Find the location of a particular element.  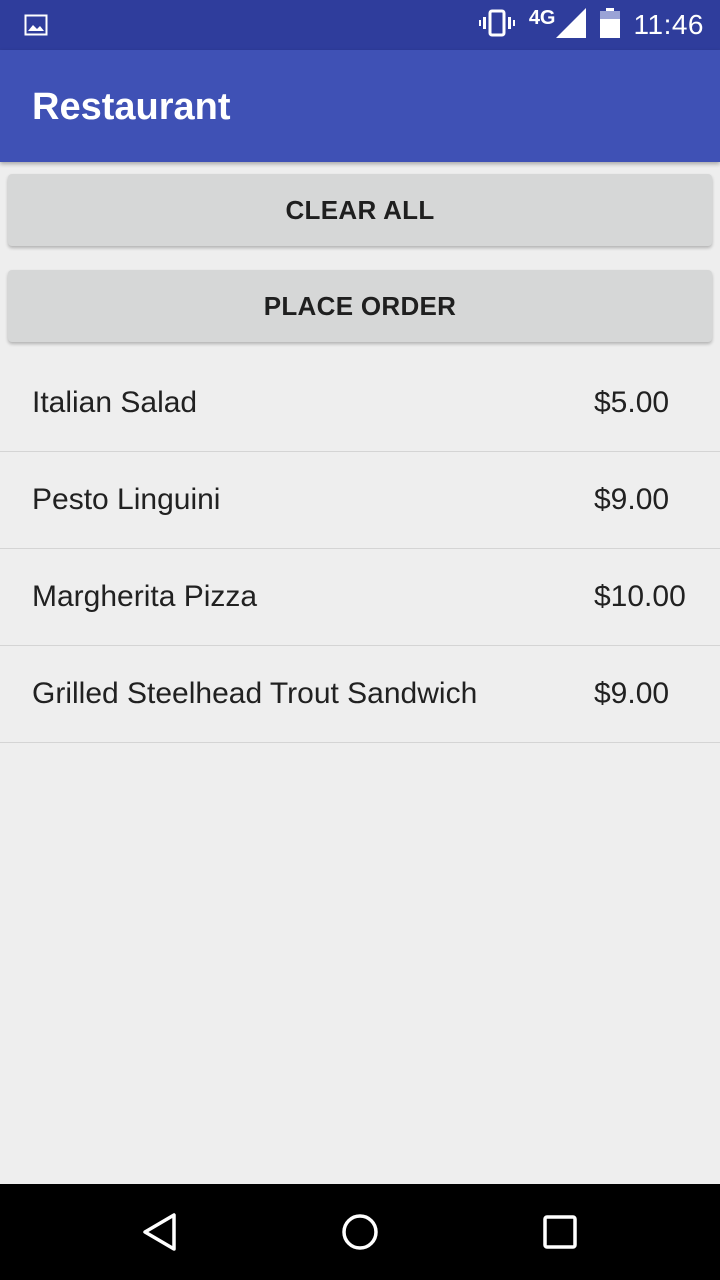

item-name: Pesto Linguini is located at coordinates (126, 499).